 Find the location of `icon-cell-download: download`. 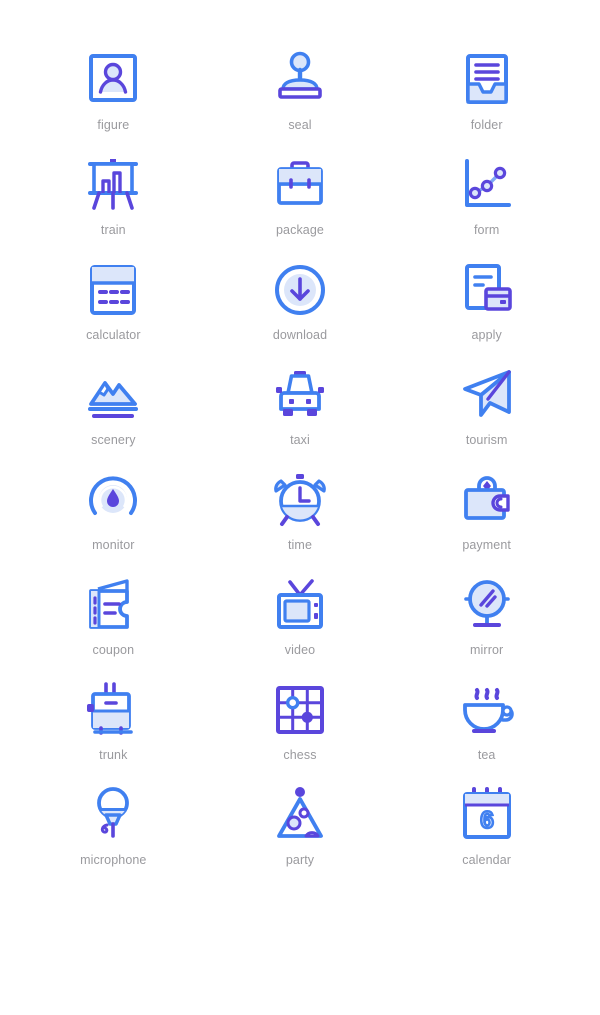

icon-cell-download: download is located at coordinates (300, 310).